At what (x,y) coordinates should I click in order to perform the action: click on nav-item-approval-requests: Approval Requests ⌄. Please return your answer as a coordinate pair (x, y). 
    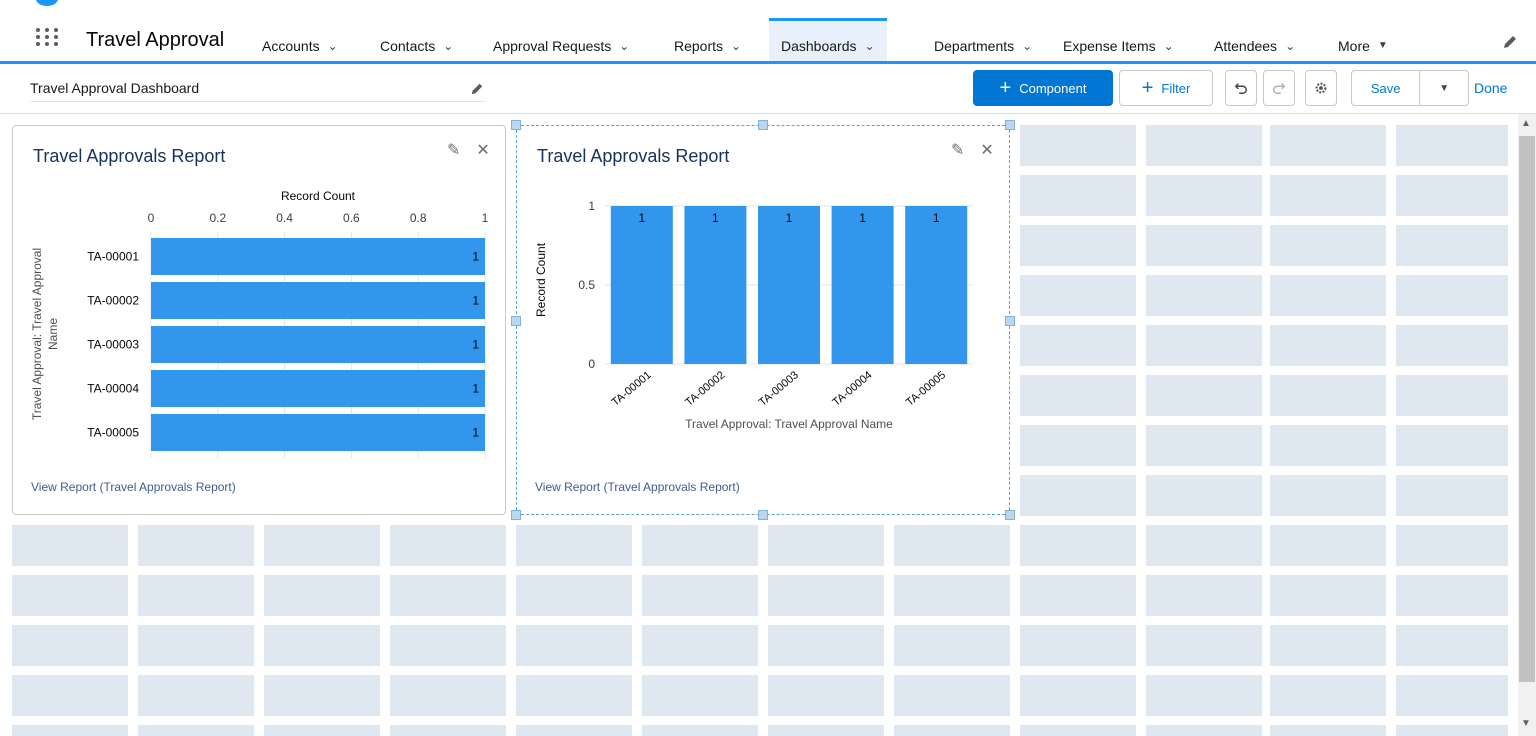
    Looking at the image, I should click on (561, 39).